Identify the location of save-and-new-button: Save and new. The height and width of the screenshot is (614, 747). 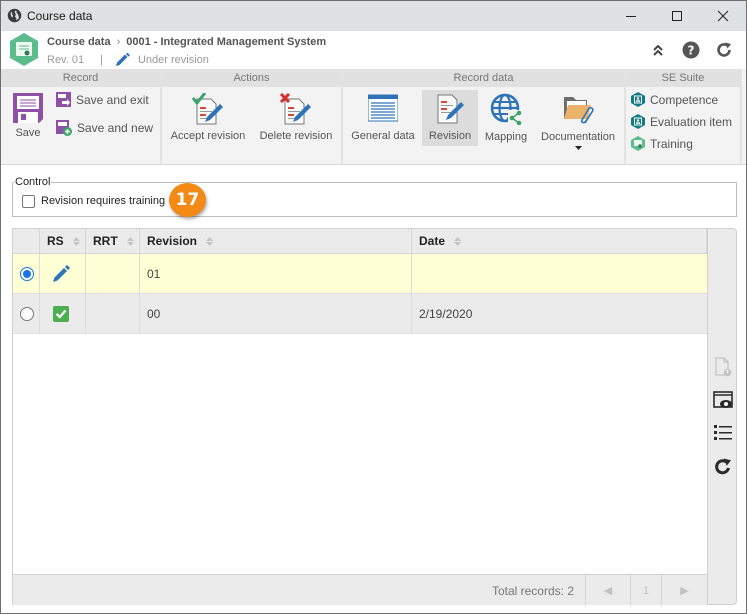
(104, 128).